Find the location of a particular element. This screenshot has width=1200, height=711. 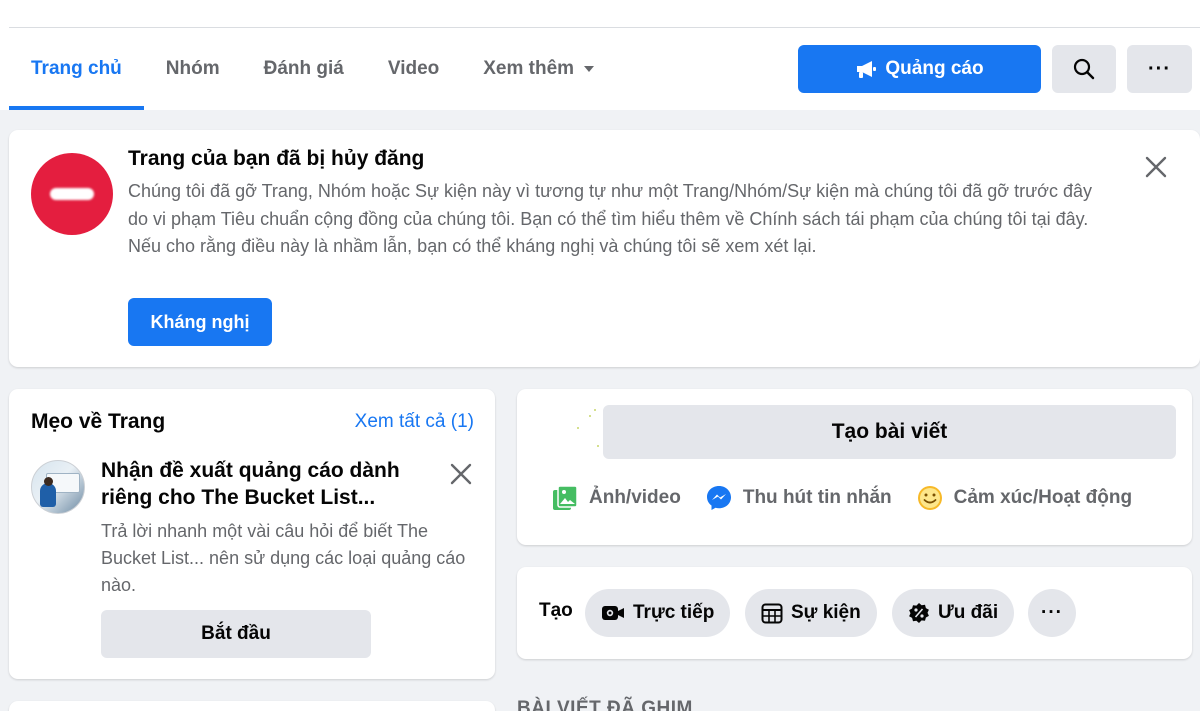

create-post-label: Tạo bài viết is located at coordinates (889, 431).